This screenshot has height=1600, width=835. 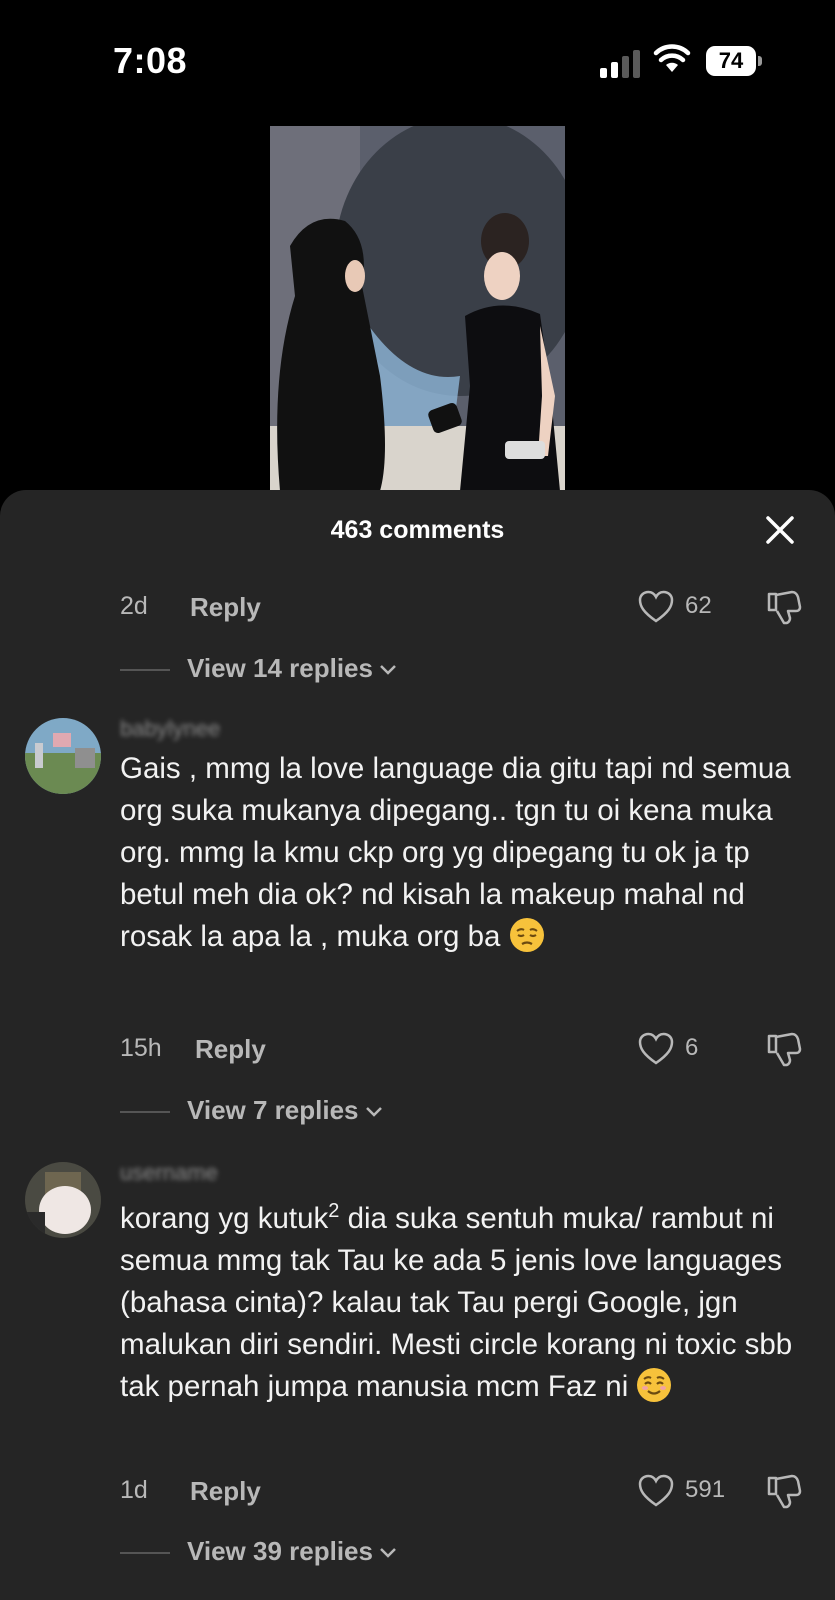 I want to click on view-replies-label: View 7 replies, so click(x=273, y=1110).